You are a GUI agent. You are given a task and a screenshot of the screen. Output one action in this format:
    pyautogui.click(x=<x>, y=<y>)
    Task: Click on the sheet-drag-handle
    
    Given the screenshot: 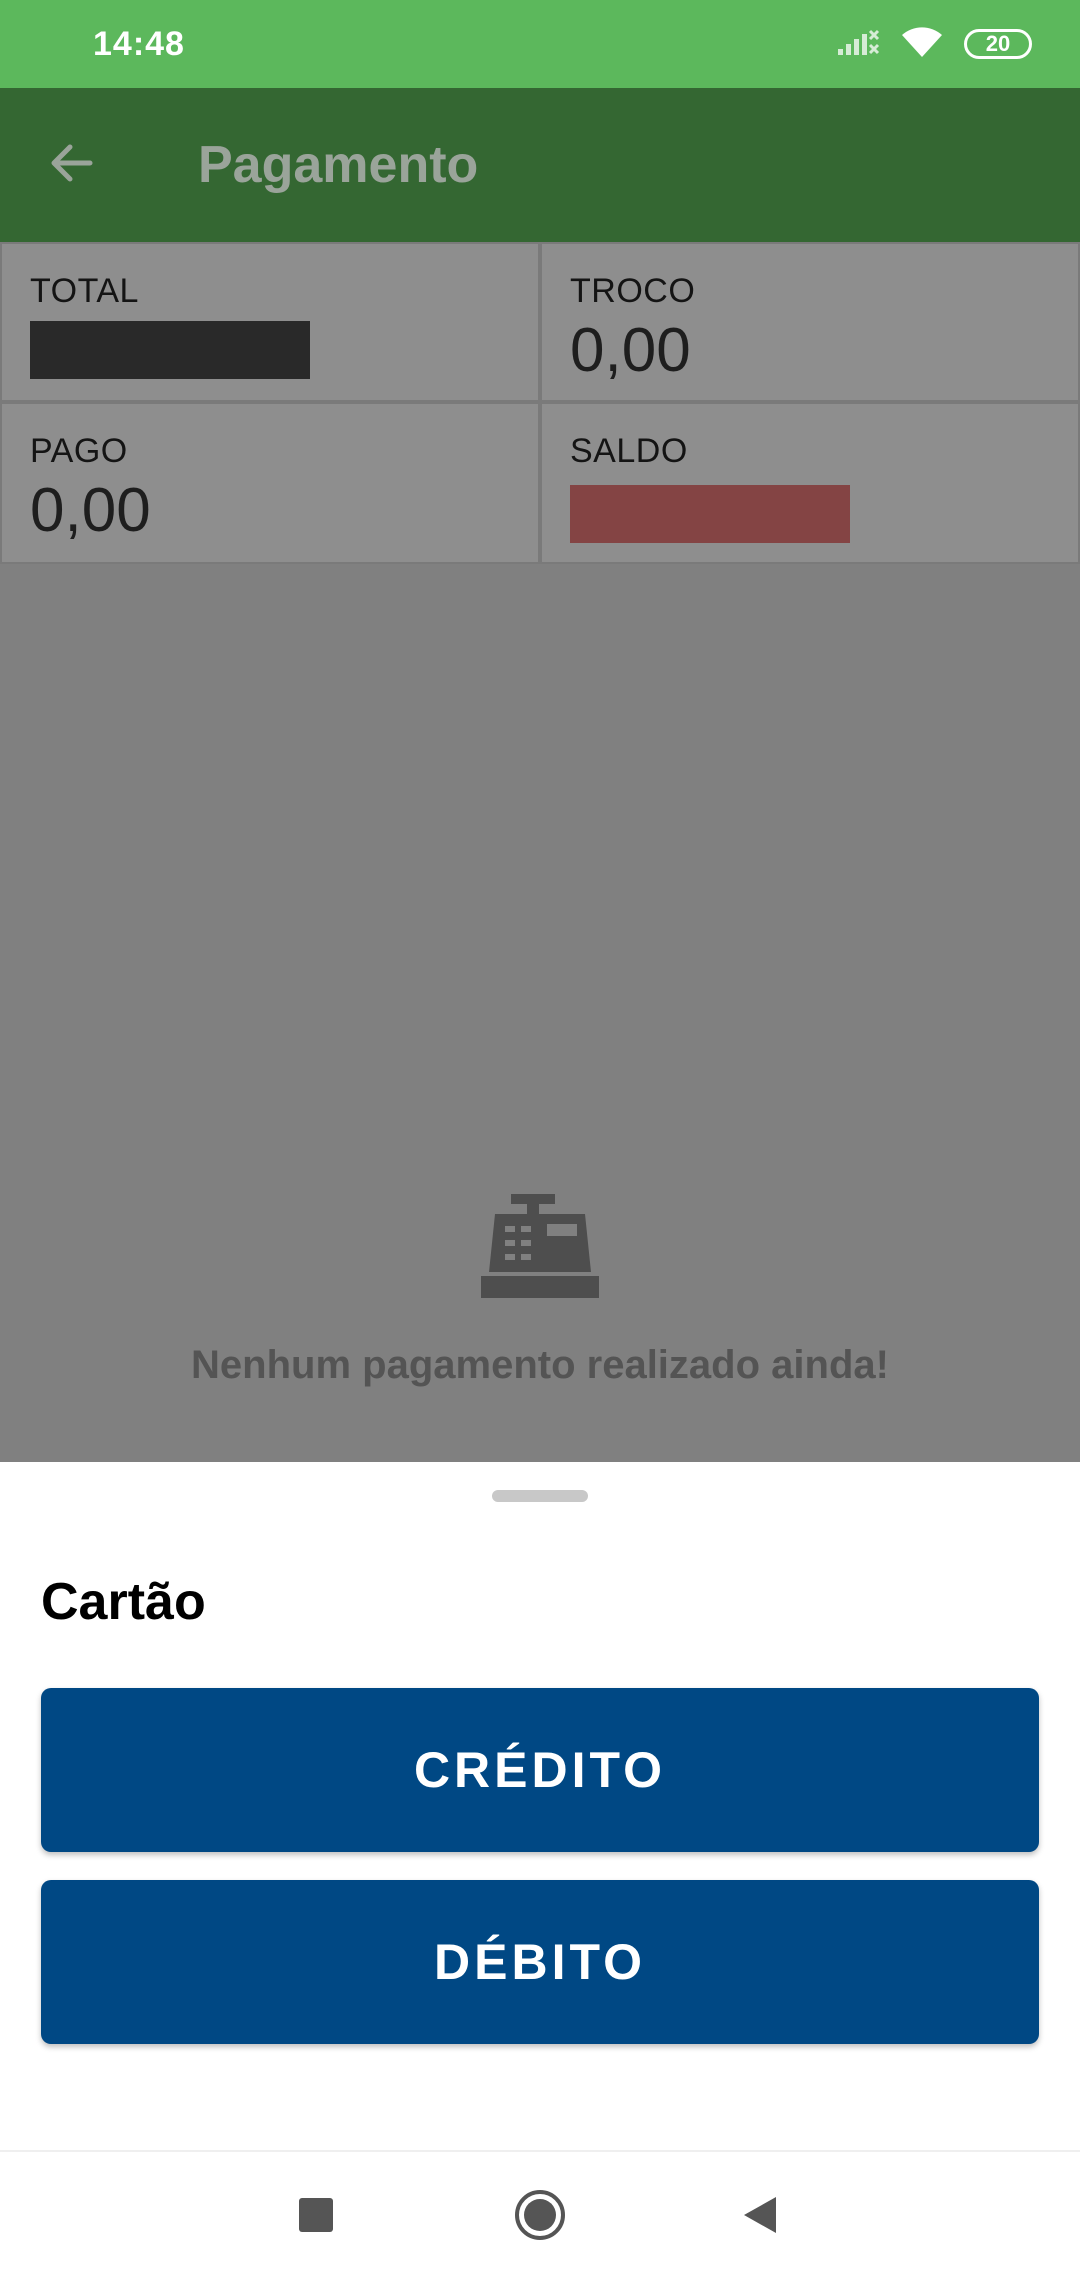 What is the action you would take?
    pyautogui.click(x=540, y=1496)
    